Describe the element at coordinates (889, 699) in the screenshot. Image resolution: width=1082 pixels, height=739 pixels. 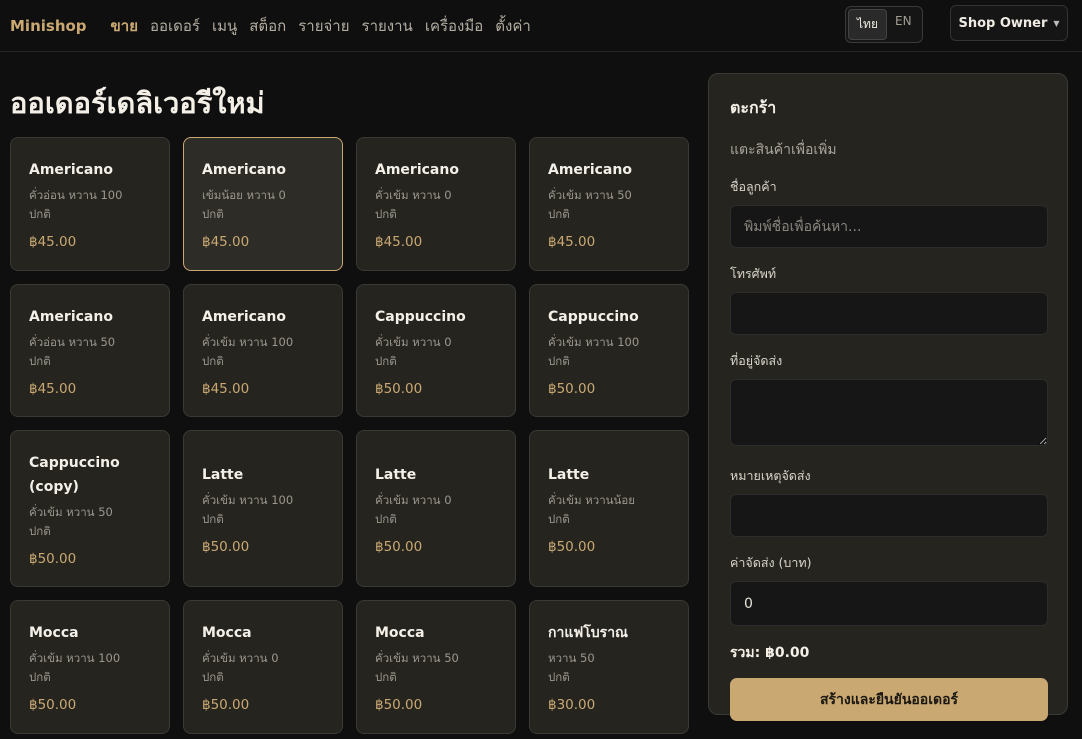
I see `create-order-button: สร้างและยืนยันออเดอร์` at that location.